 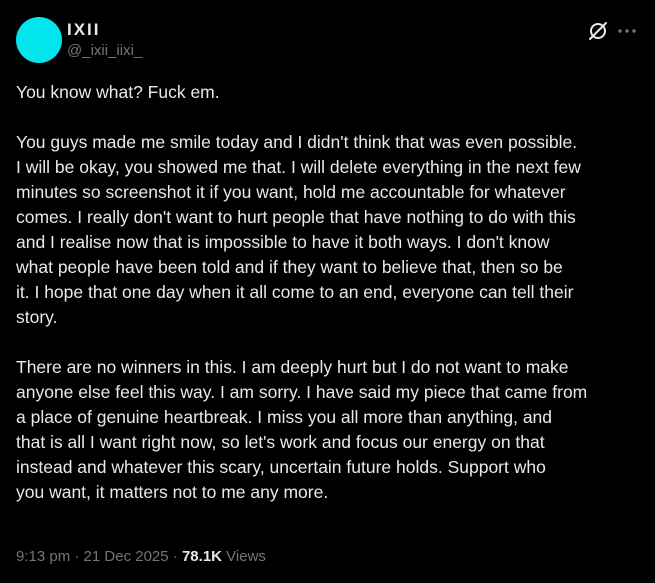 I want to click on avatar, so click(x=39, y=40).